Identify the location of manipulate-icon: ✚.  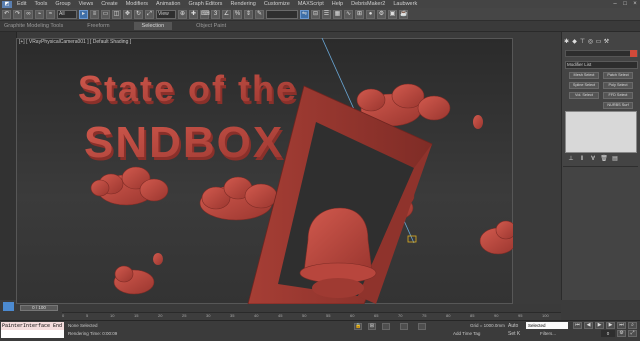
(193, 14).